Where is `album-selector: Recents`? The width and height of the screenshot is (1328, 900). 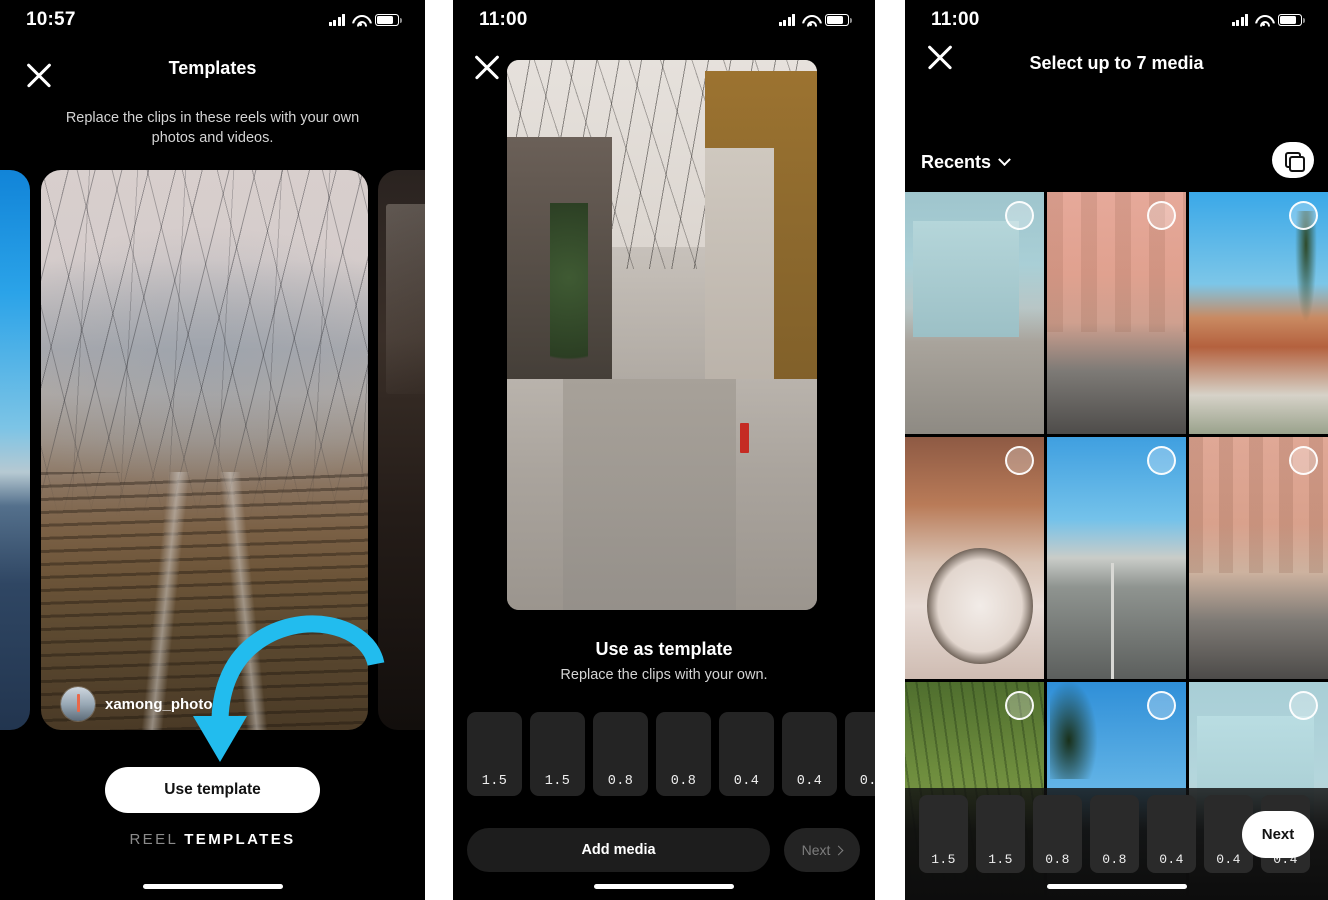 album-selector: Recents is located at coordinates (966, 162).